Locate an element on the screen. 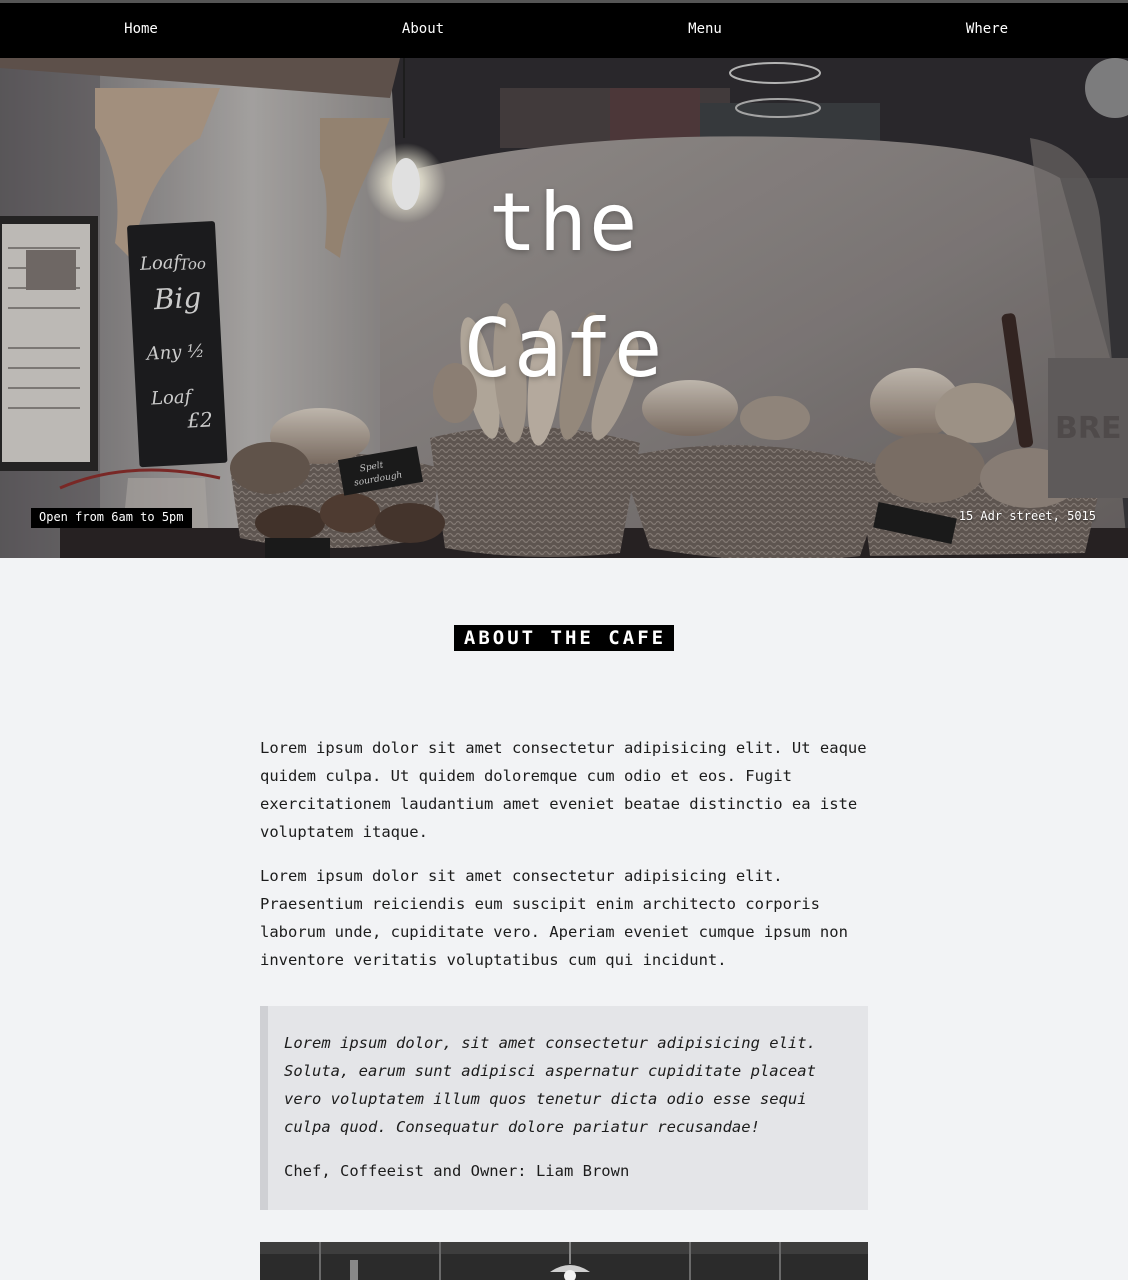  quote-author: Chef, Coffeeist and Owner: Liam Brown is located at coordinates (457, 1171).